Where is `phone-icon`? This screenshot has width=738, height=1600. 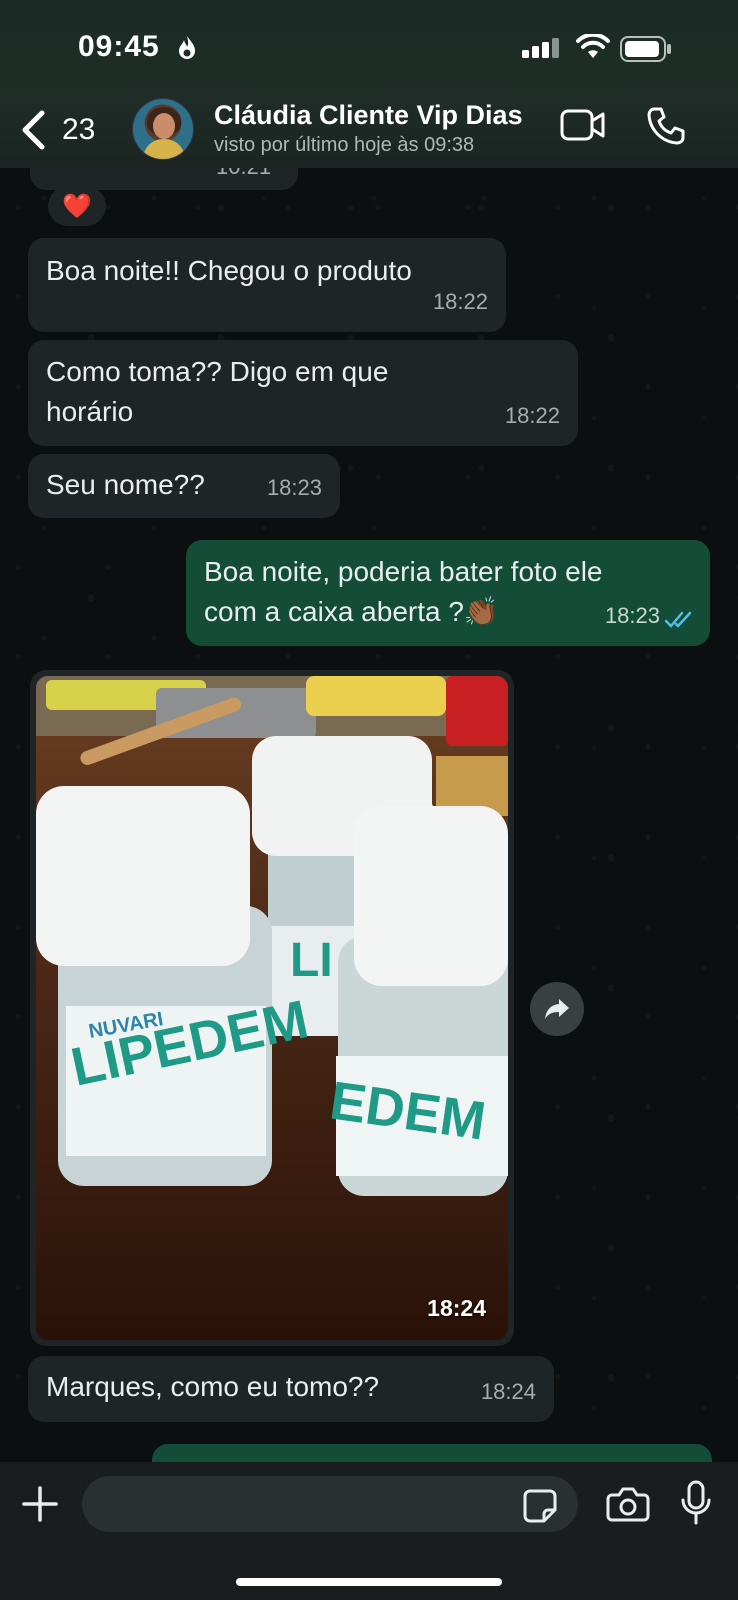
phone-icon is located at coordinates (666, 126).